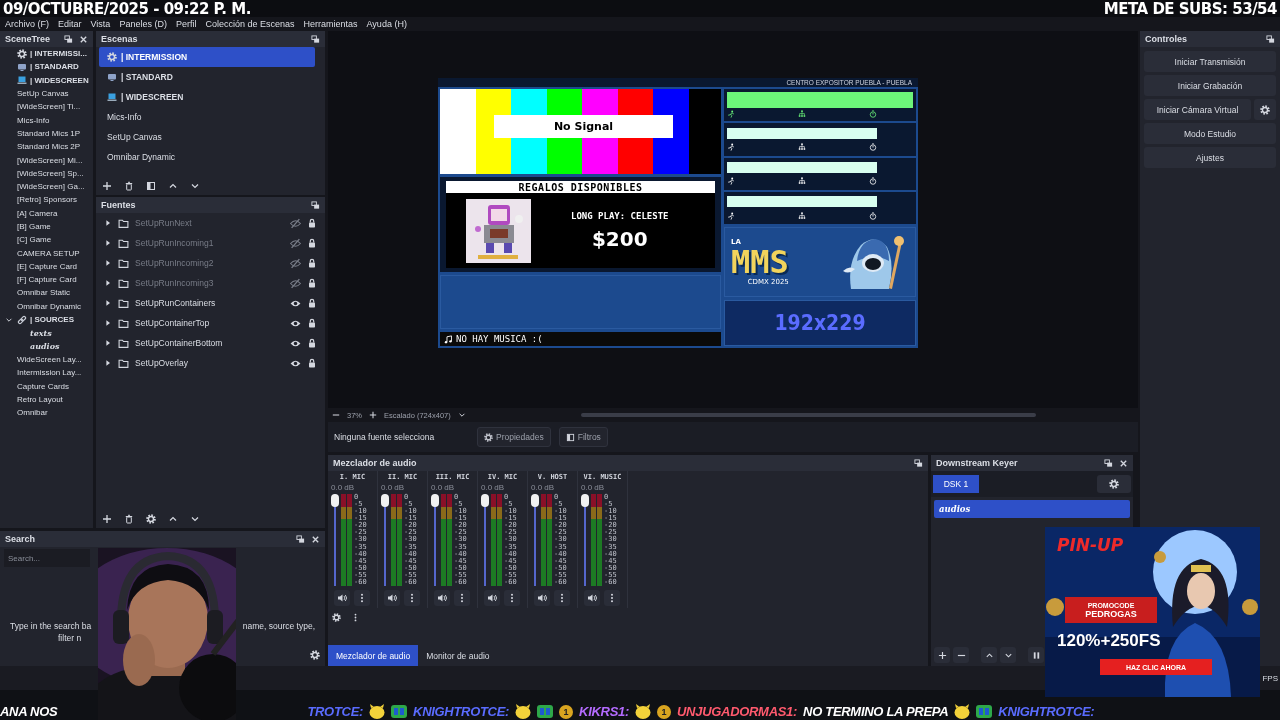 Image resolution: width=1280 pixels, height=720 pixels. I want to click on toolbar-button: Filtros, so click(583, 437).